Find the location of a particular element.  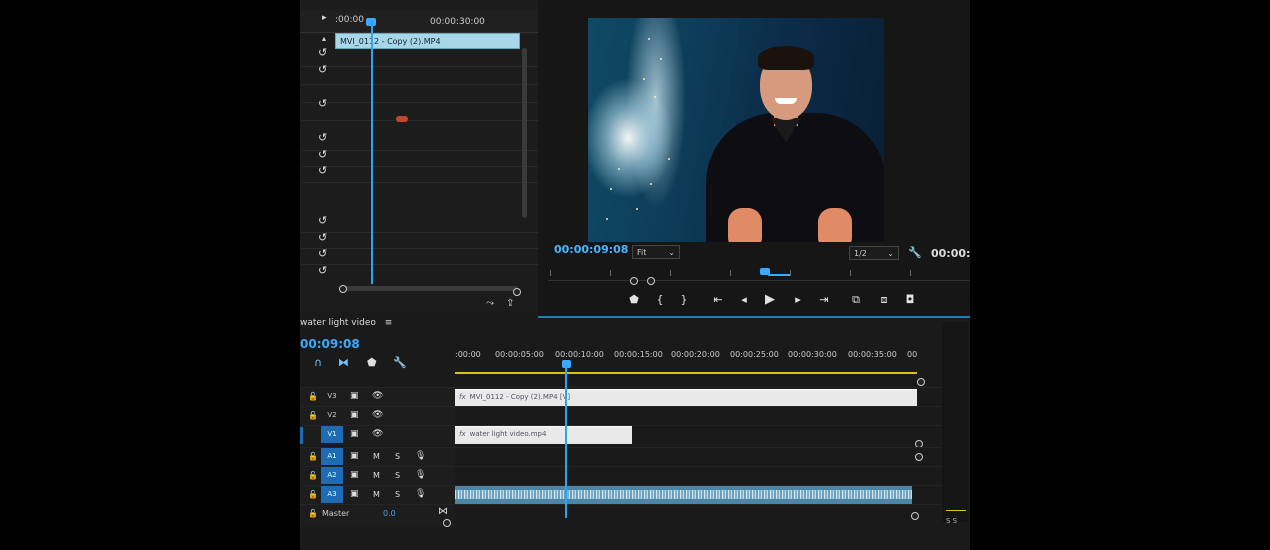

source-clip: MVI_0112 - Copy (2).MP4 is located at coordinates (427, 41).